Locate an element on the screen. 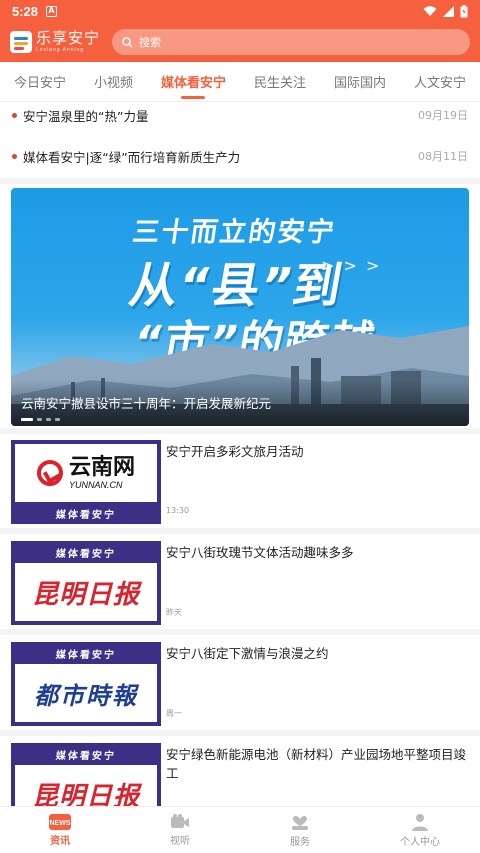 The height and width of the screenshot is (853, 480). banner-pagination is located at coordinates (40, 419).